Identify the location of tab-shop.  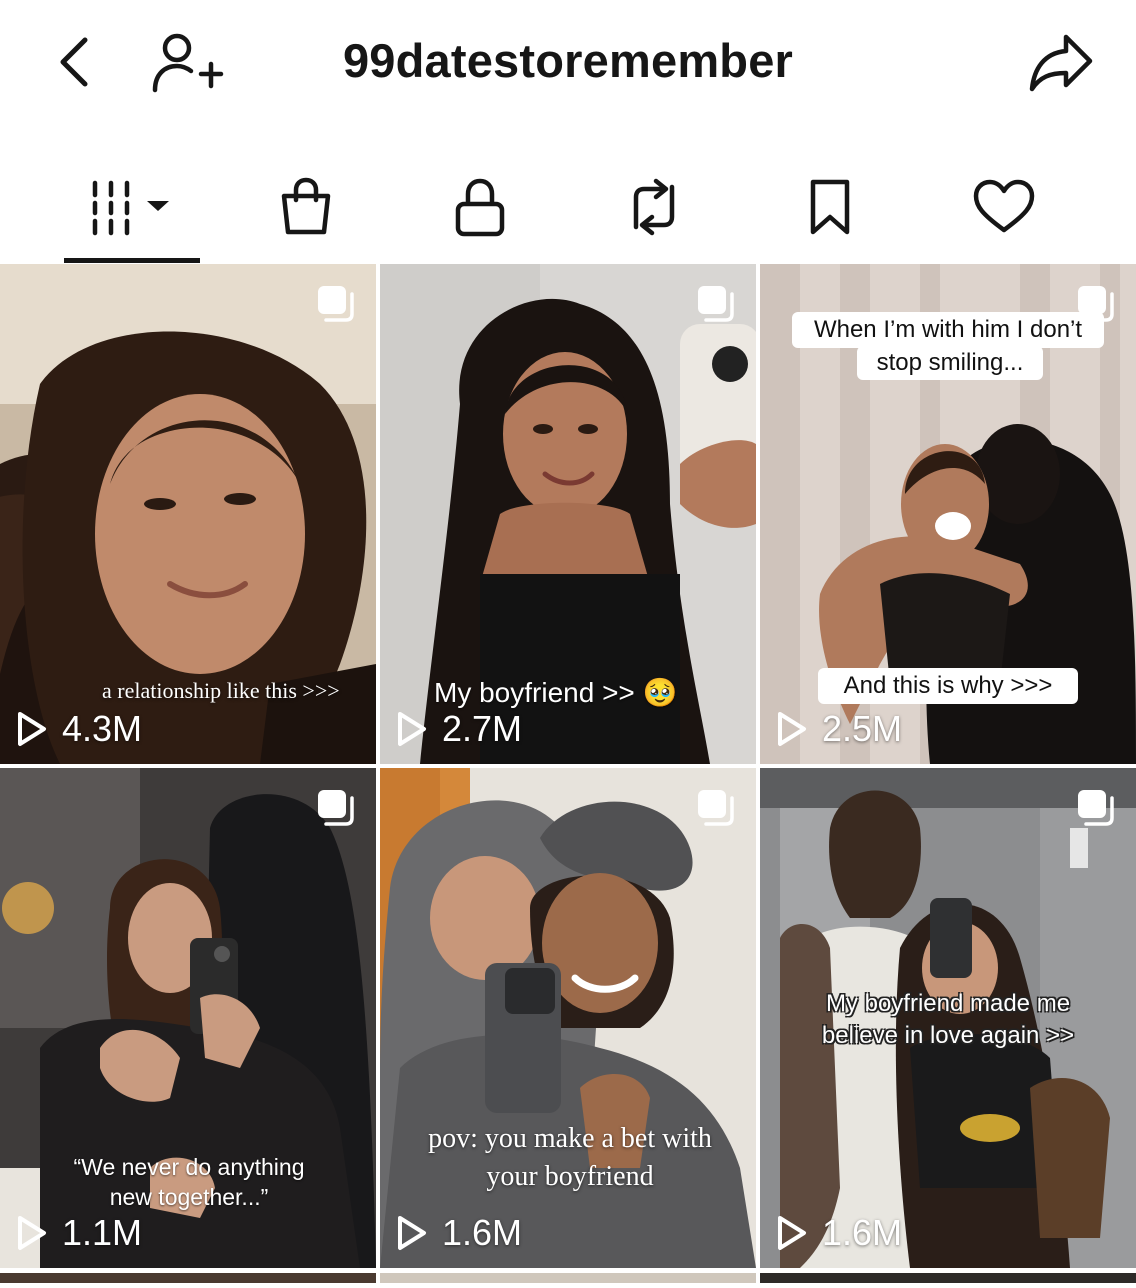
(306, 207).